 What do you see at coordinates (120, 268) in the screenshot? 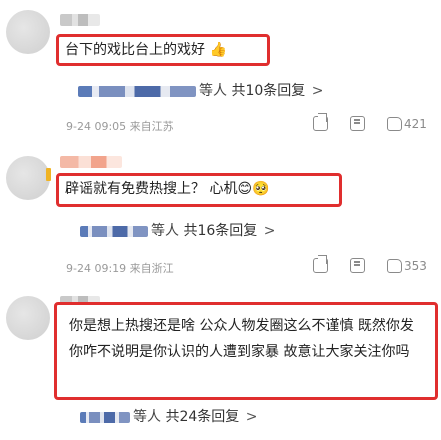
I see `comment-meta: 9-24 09:19 来自浙江` at bounding box center [120, 268].